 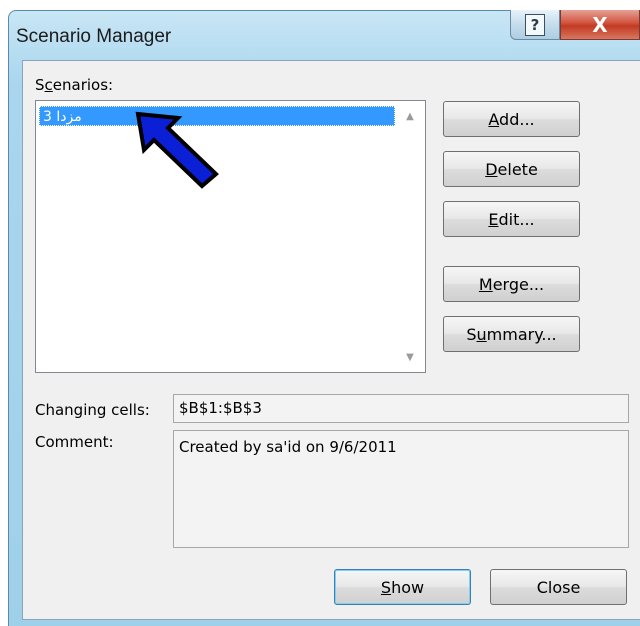 I want to click on scenarios-scrollbar: ▲ ▼, so click(x=410, y=236).